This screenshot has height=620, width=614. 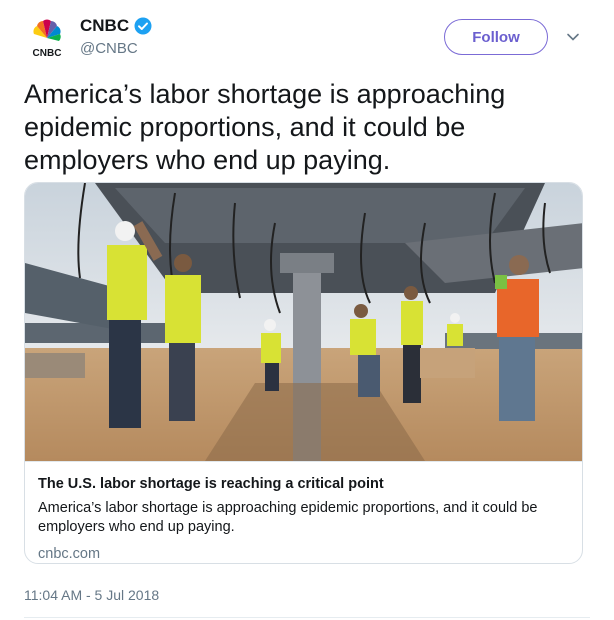 I want to click on tweet-timestamp: 11:04 AM - 5 Jul 2018, so click(x=91, y=595).